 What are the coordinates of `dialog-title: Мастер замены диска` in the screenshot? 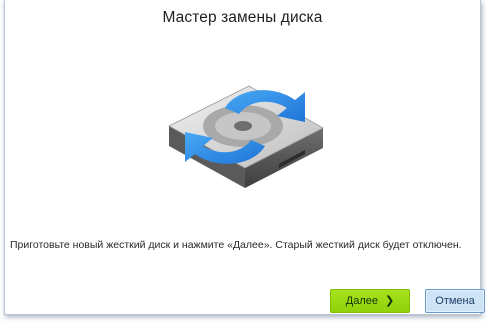 It's located at (242, 17).